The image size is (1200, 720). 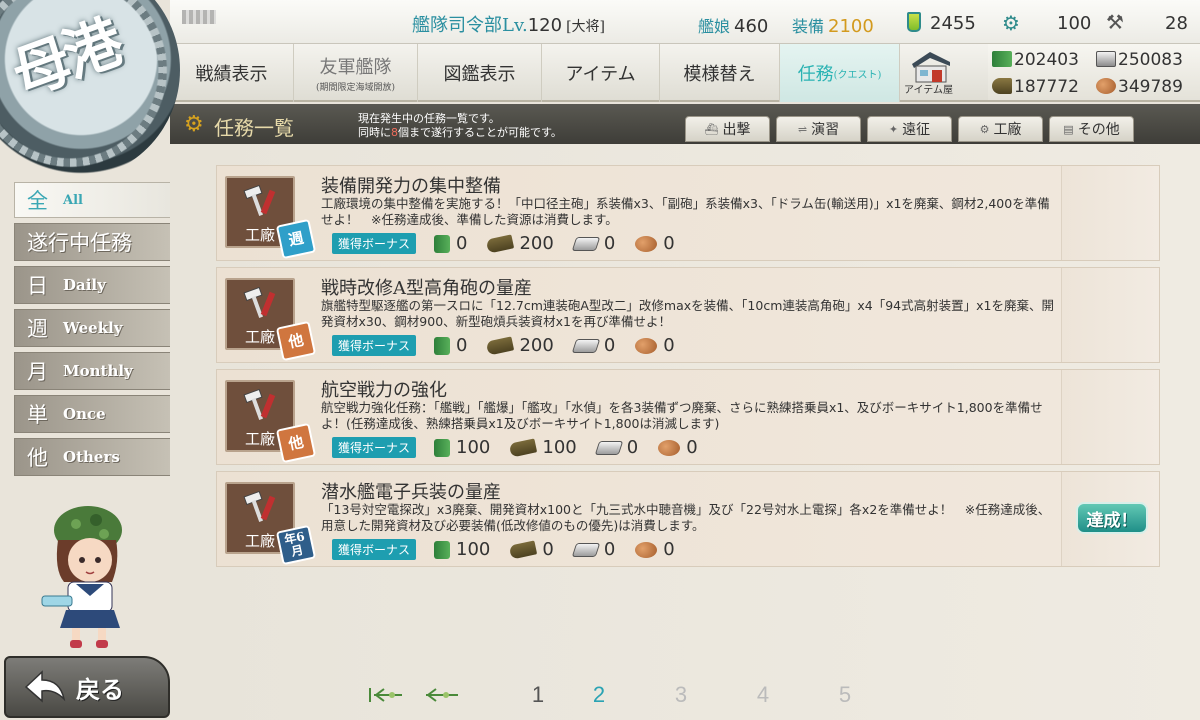 I want to click on reward-ammo-value: 0, so click(x=548, y=549).